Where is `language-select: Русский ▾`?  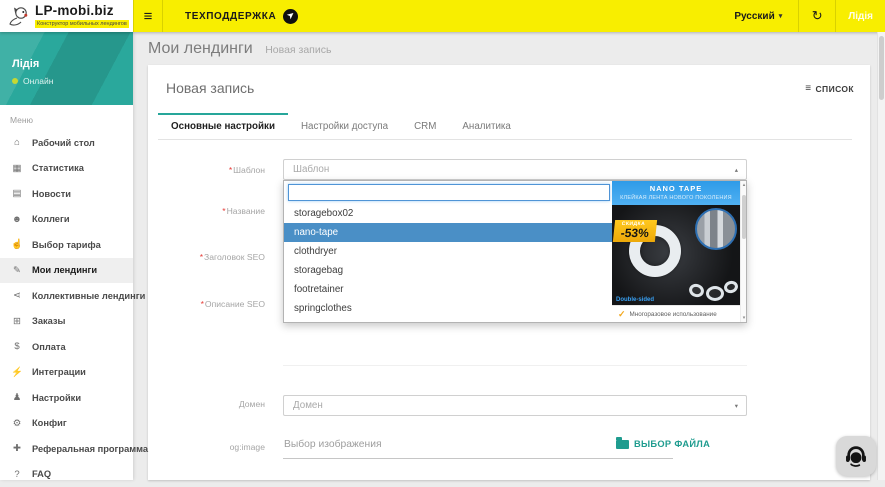
language-select: Русский ▾ is located at coordinates (758, 16).